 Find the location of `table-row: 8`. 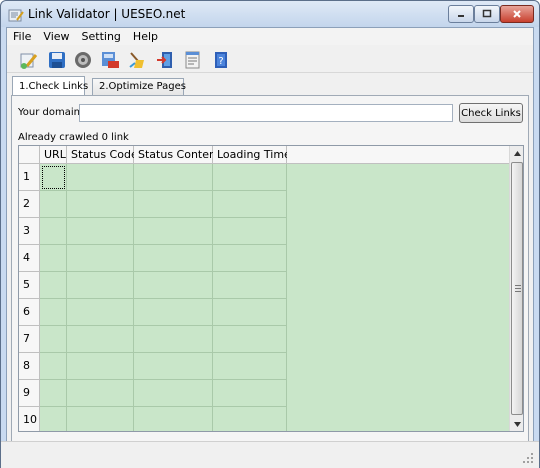

table-row: 8 is located at coordinates (153, 366).